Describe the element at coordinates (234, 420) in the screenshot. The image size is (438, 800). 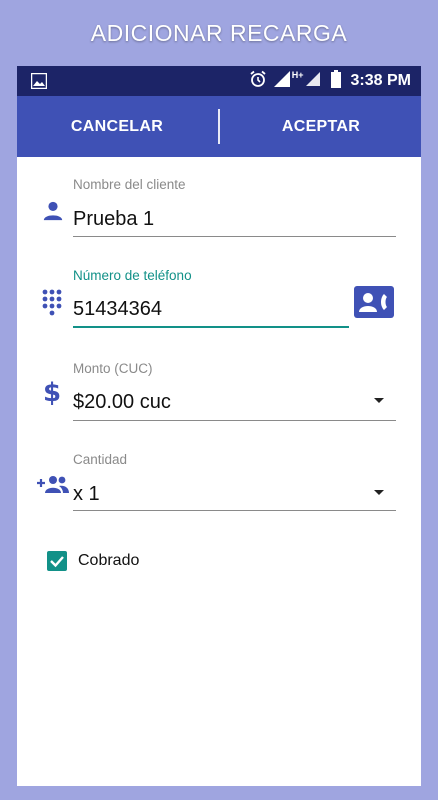
I see `amount-underline` at that location.